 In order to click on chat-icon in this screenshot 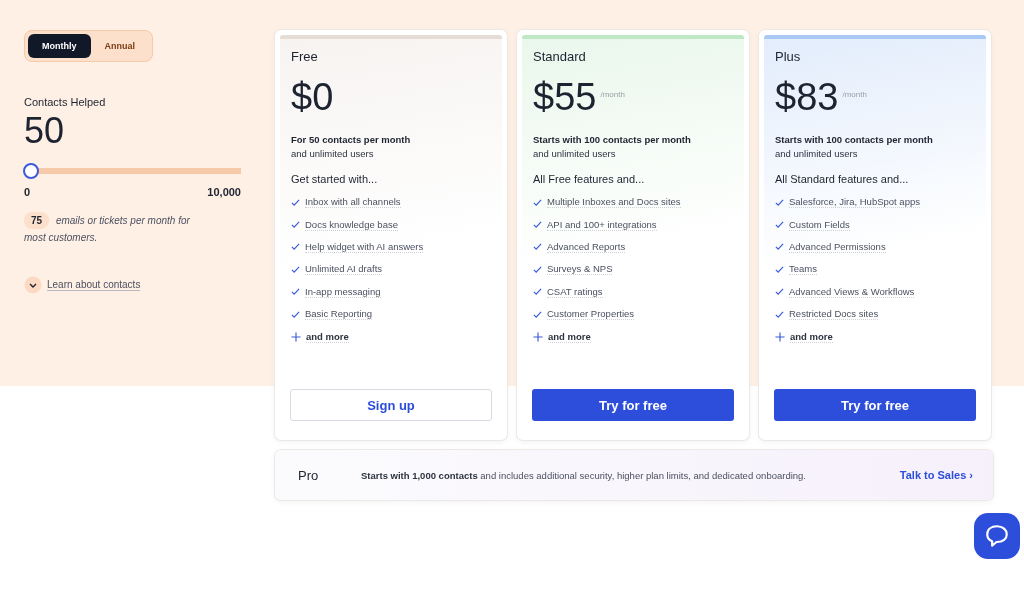, I will do `click(997, 536)`.